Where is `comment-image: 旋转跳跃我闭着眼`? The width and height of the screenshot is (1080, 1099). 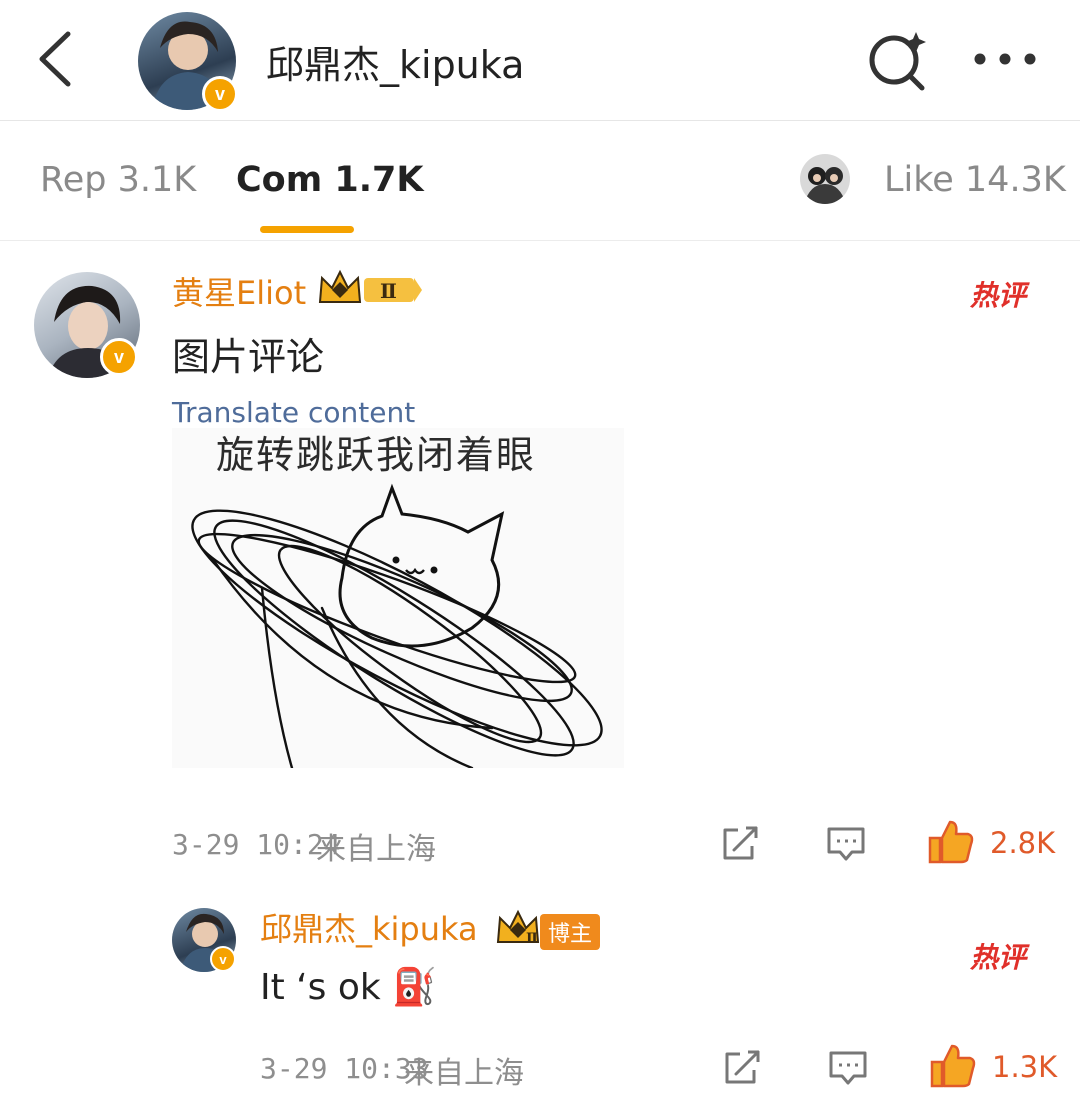 comment-image: 旋转跳跃我闭着眼 is located at coordinates (398, 598).